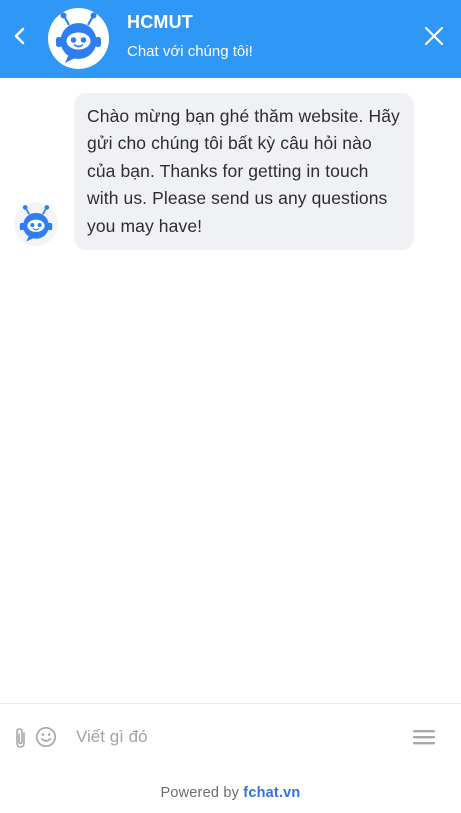 This screenshot has width=461, height=813. I want to click on smiley-icon, so click(46, 737).